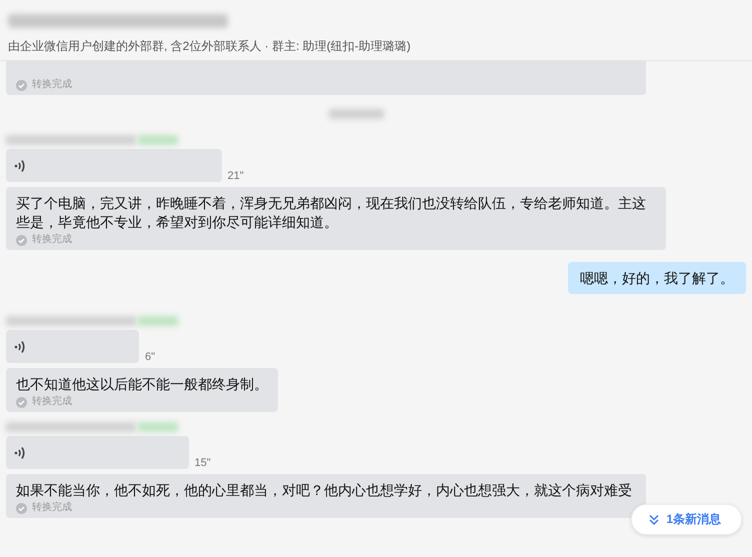  I want to click on new-message-button: 1条新消息, so click(686, 519).